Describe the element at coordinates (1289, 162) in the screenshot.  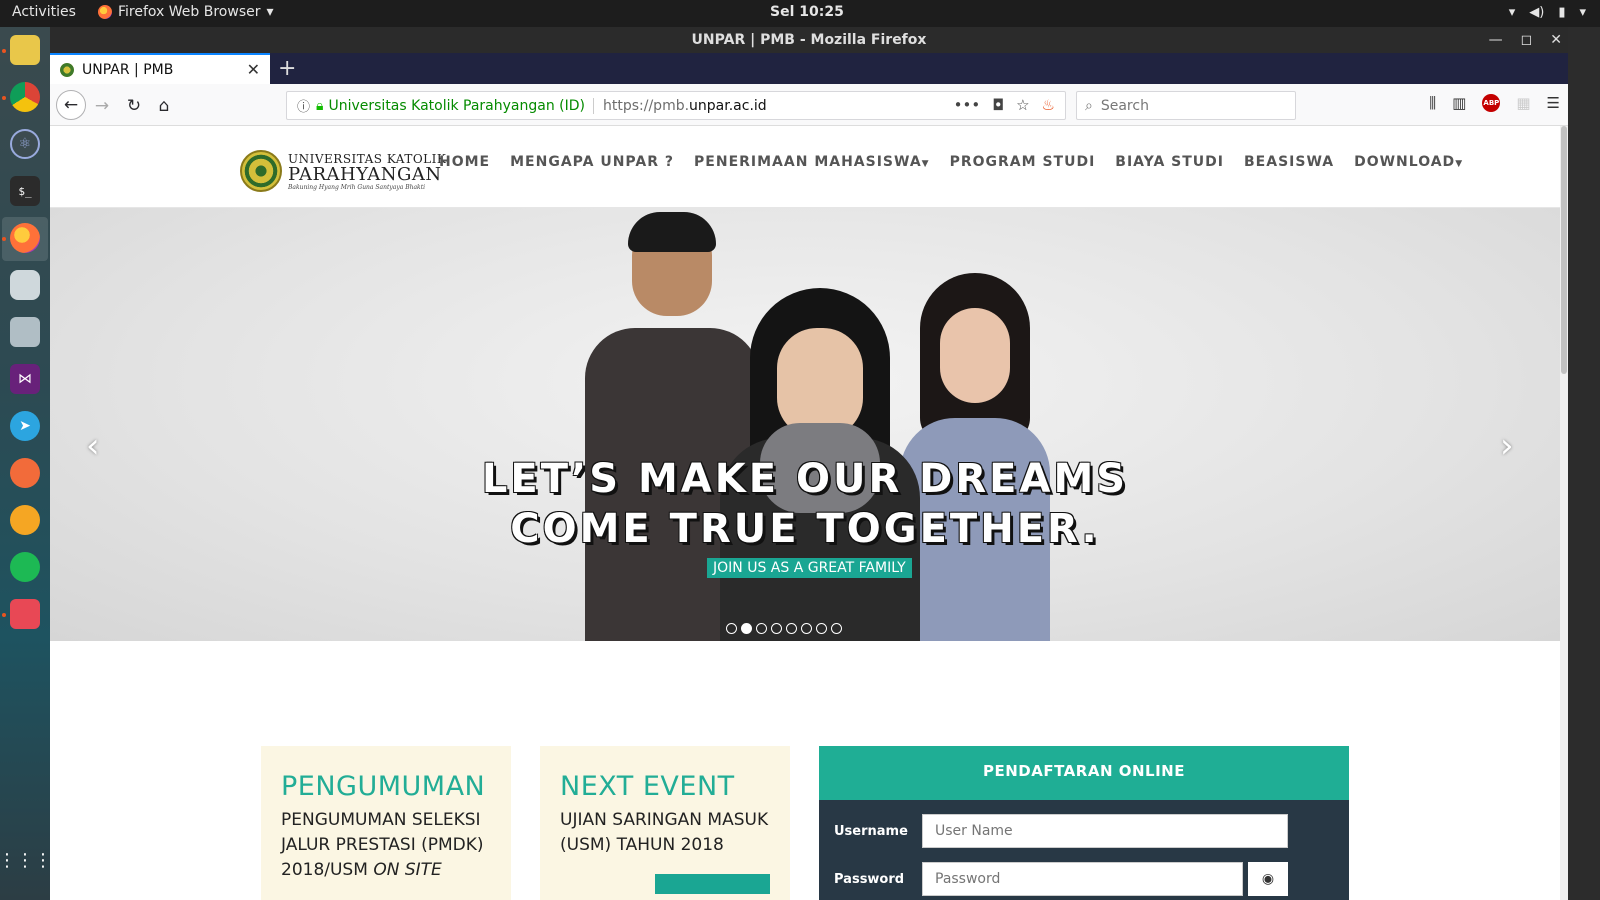
I see `menu-beasiswa: BEASISWA` at that location.